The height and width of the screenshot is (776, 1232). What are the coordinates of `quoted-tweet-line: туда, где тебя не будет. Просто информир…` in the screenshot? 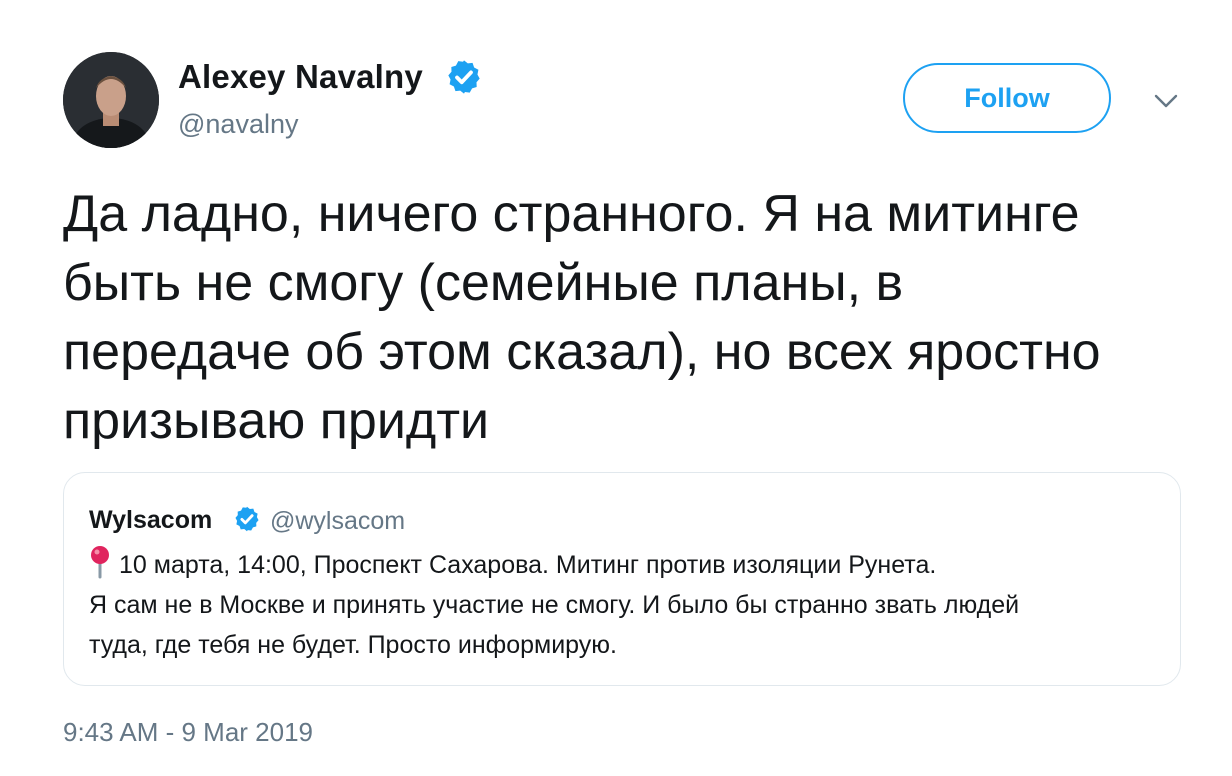 It's located at (353, 645).